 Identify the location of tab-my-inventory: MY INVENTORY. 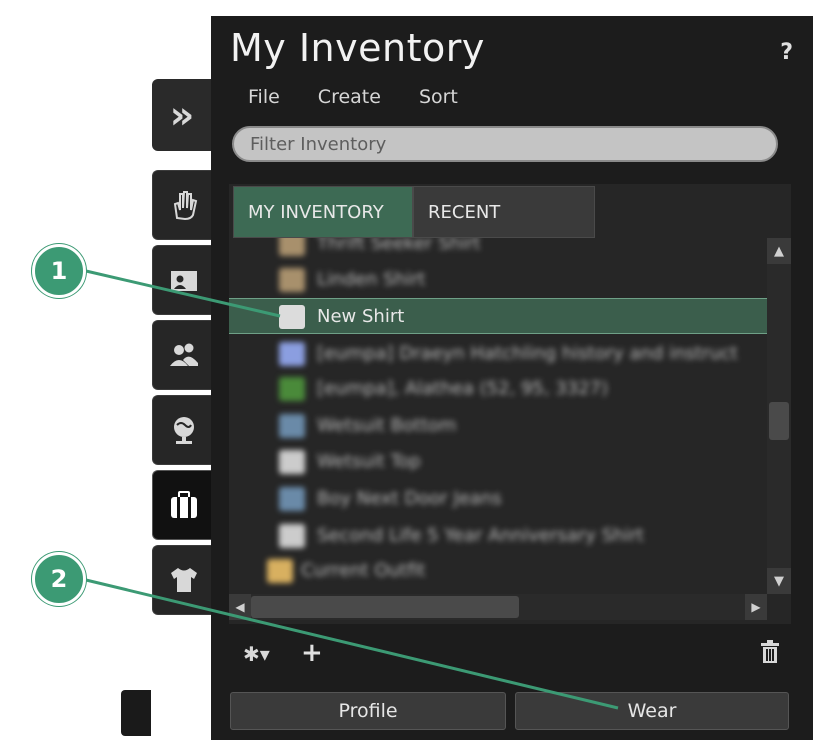
(323, 212).